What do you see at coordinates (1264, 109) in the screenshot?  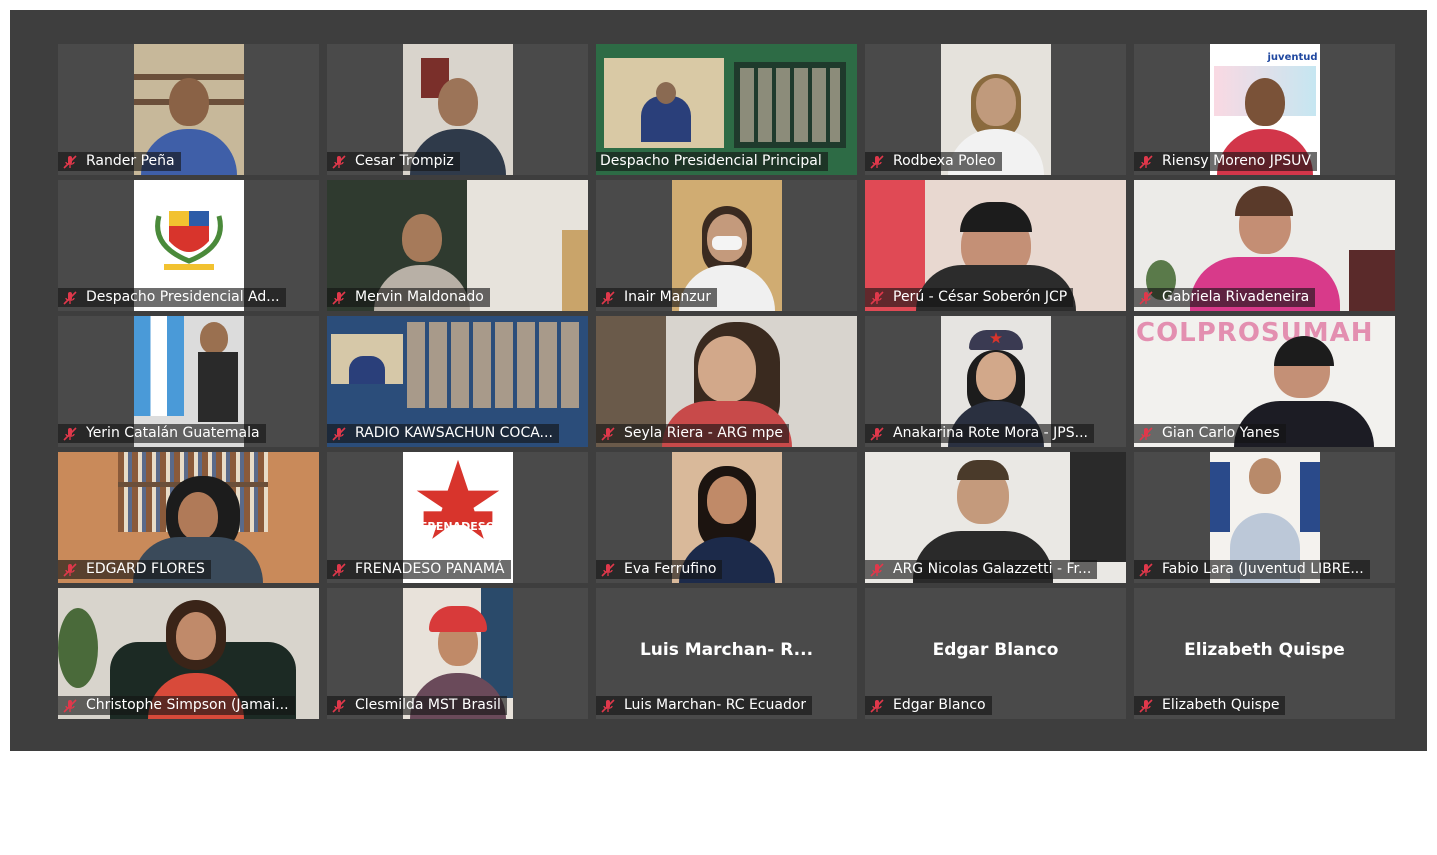 I see `participant-tile: juventud Riensy Moreno JPSUV` at bounding box center [1264, 109].